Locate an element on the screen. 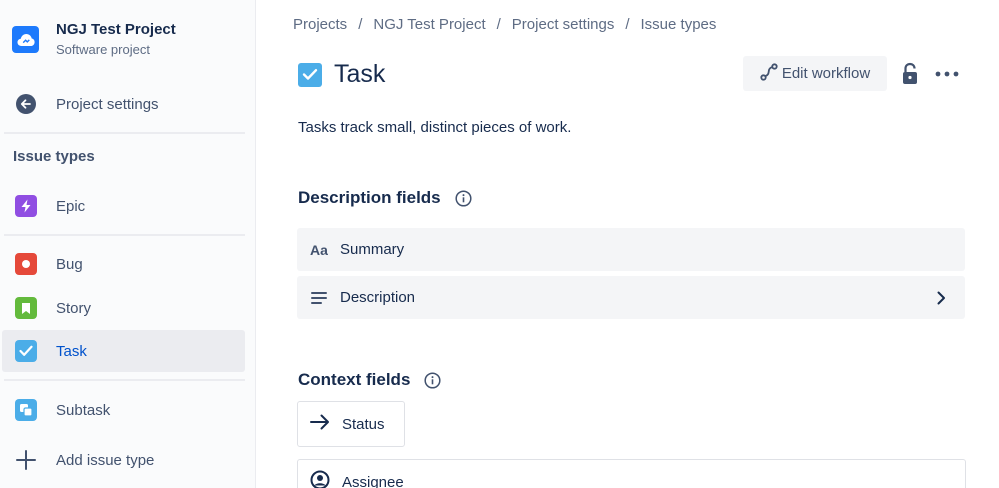 This screenshot has height=488, width=999. sidebar-item-epic: Epic is located at coordinates (123, 206).